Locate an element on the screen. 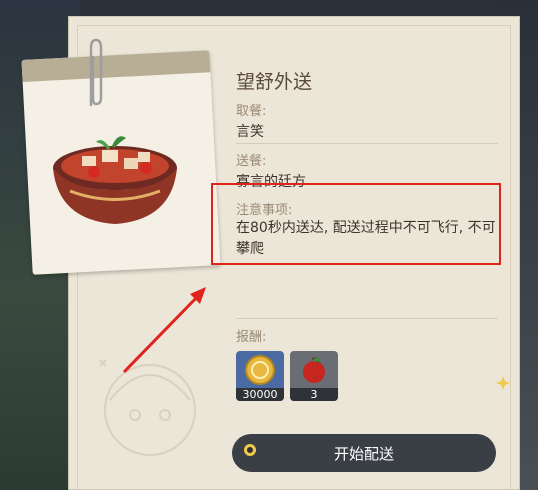  sparkle-icon is located at coordinates (503, 383).